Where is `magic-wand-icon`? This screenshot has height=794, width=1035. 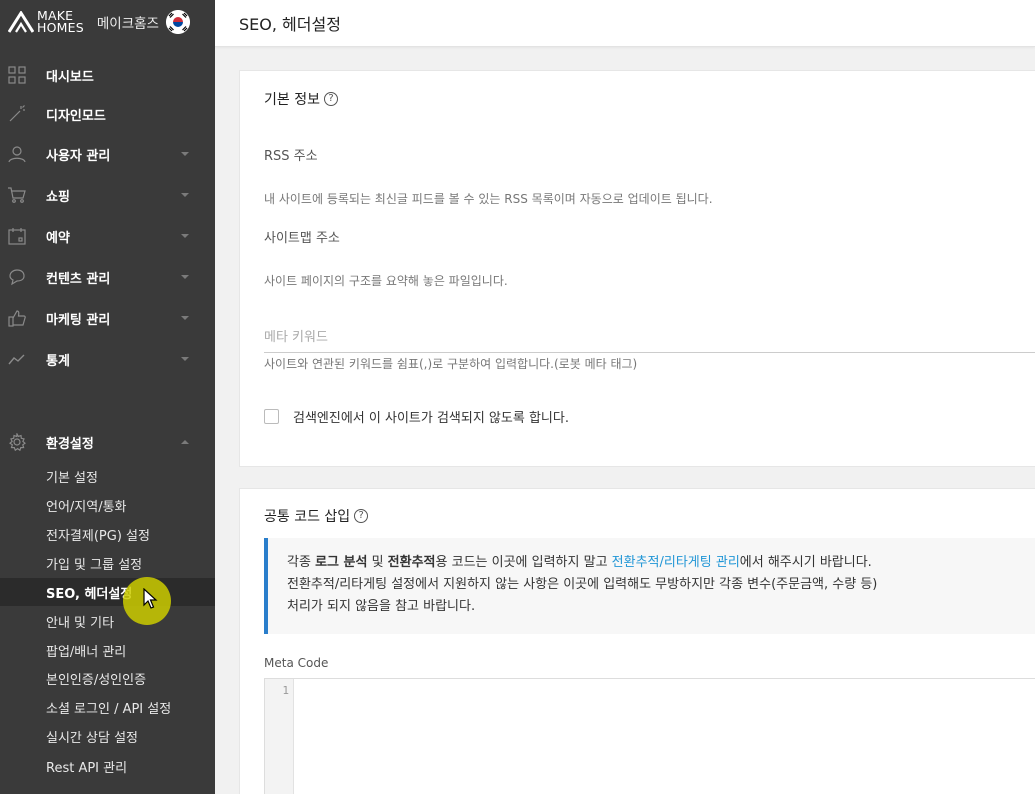
magic-wand-icon is located at coordinates (17, 113).